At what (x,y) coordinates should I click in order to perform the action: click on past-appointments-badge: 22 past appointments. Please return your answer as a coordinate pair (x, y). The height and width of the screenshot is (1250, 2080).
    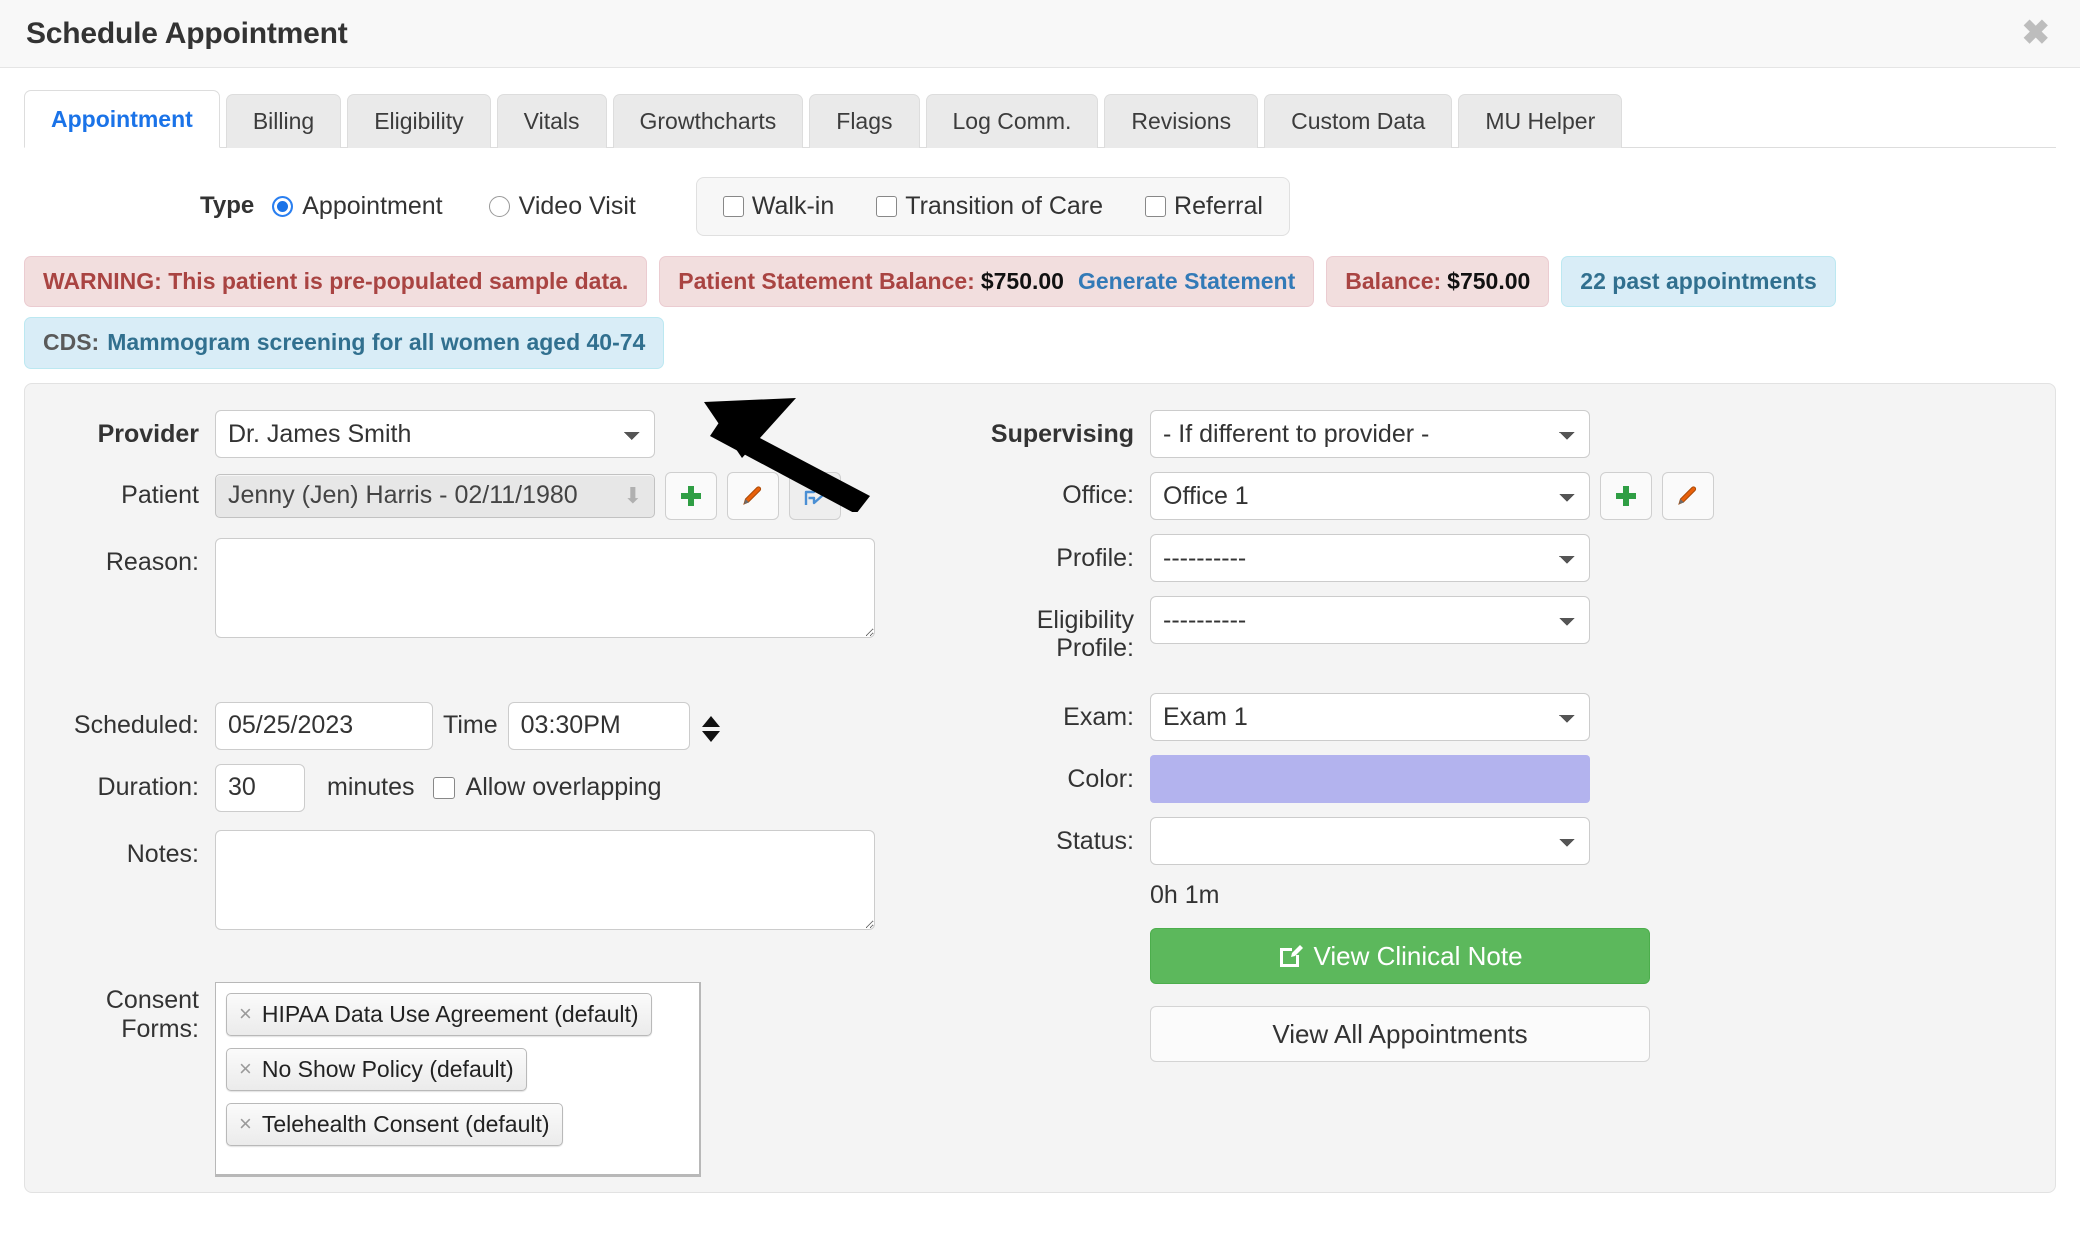
    Looking at the image, I should click on (1698, 282).